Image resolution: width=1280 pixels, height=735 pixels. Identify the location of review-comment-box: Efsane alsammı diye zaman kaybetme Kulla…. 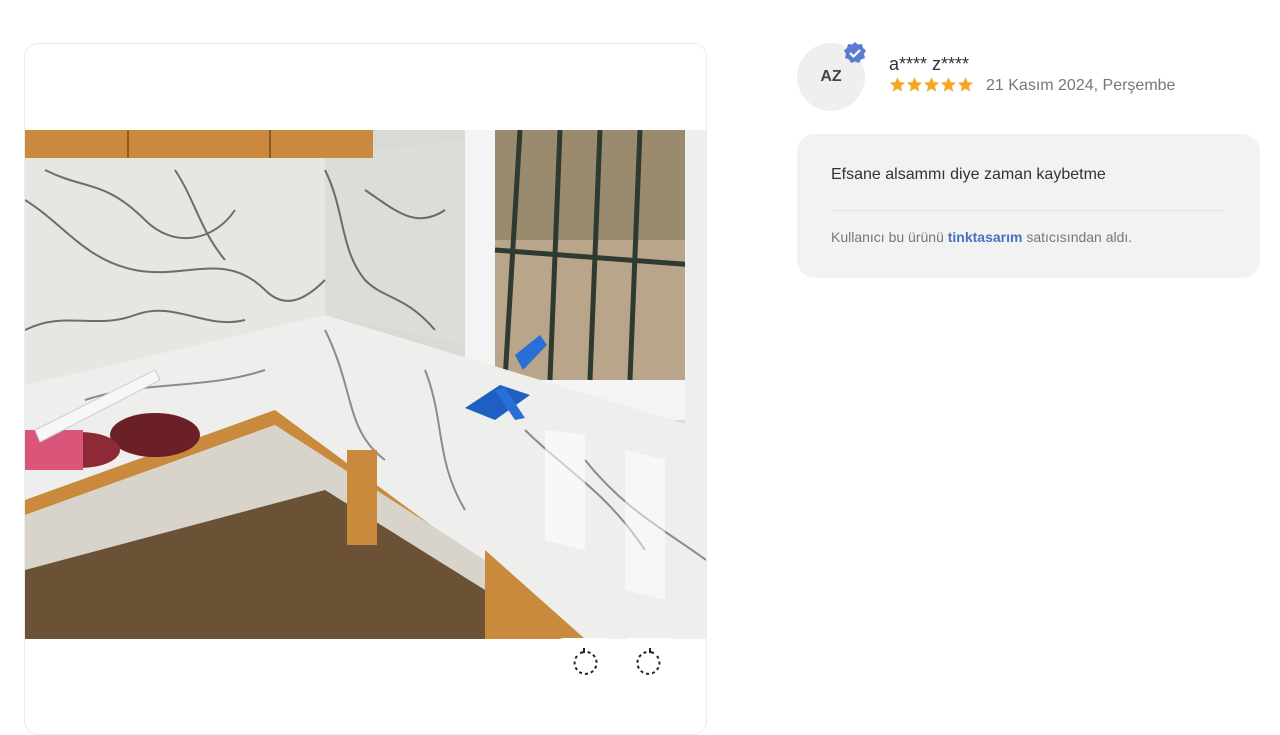
(1028, 206).